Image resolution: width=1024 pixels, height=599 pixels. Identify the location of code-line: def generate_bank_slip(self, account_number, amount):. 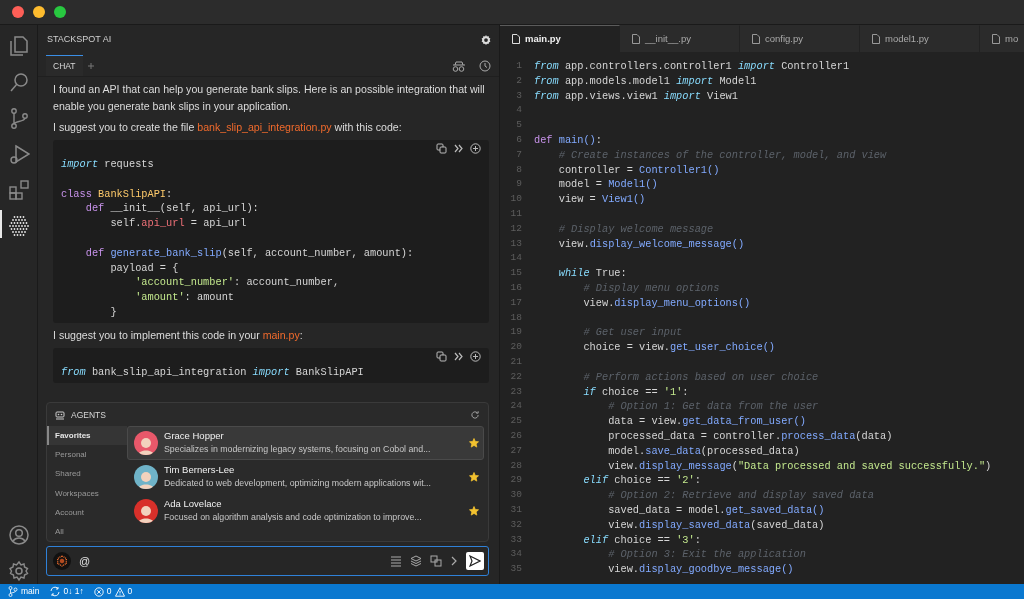
(249, 253).